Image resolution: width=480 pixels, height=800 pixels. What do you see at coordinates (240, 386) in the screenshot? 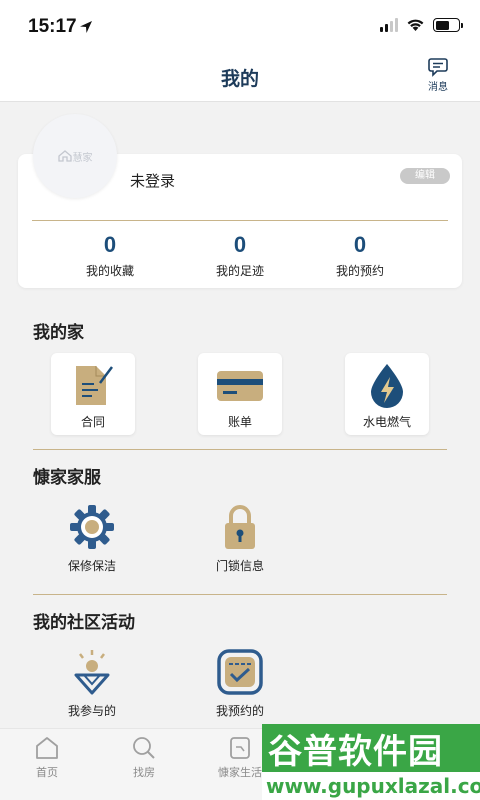
I see `bill-card-icon` at bounding box center [240, 386].